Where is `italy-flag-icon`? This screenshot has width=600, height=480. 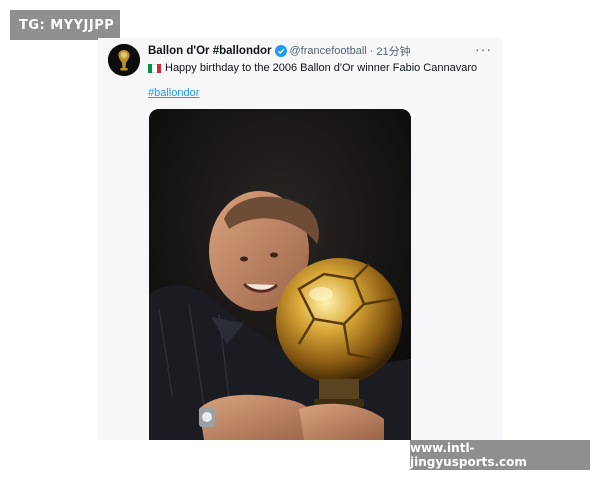
italy-flag-icon is located at coordinates (154, 68).